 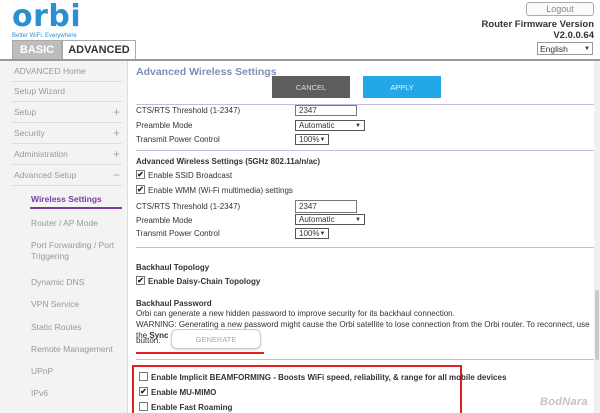 I want to click on scrollbar-thumb, so click(x=597, y=325).